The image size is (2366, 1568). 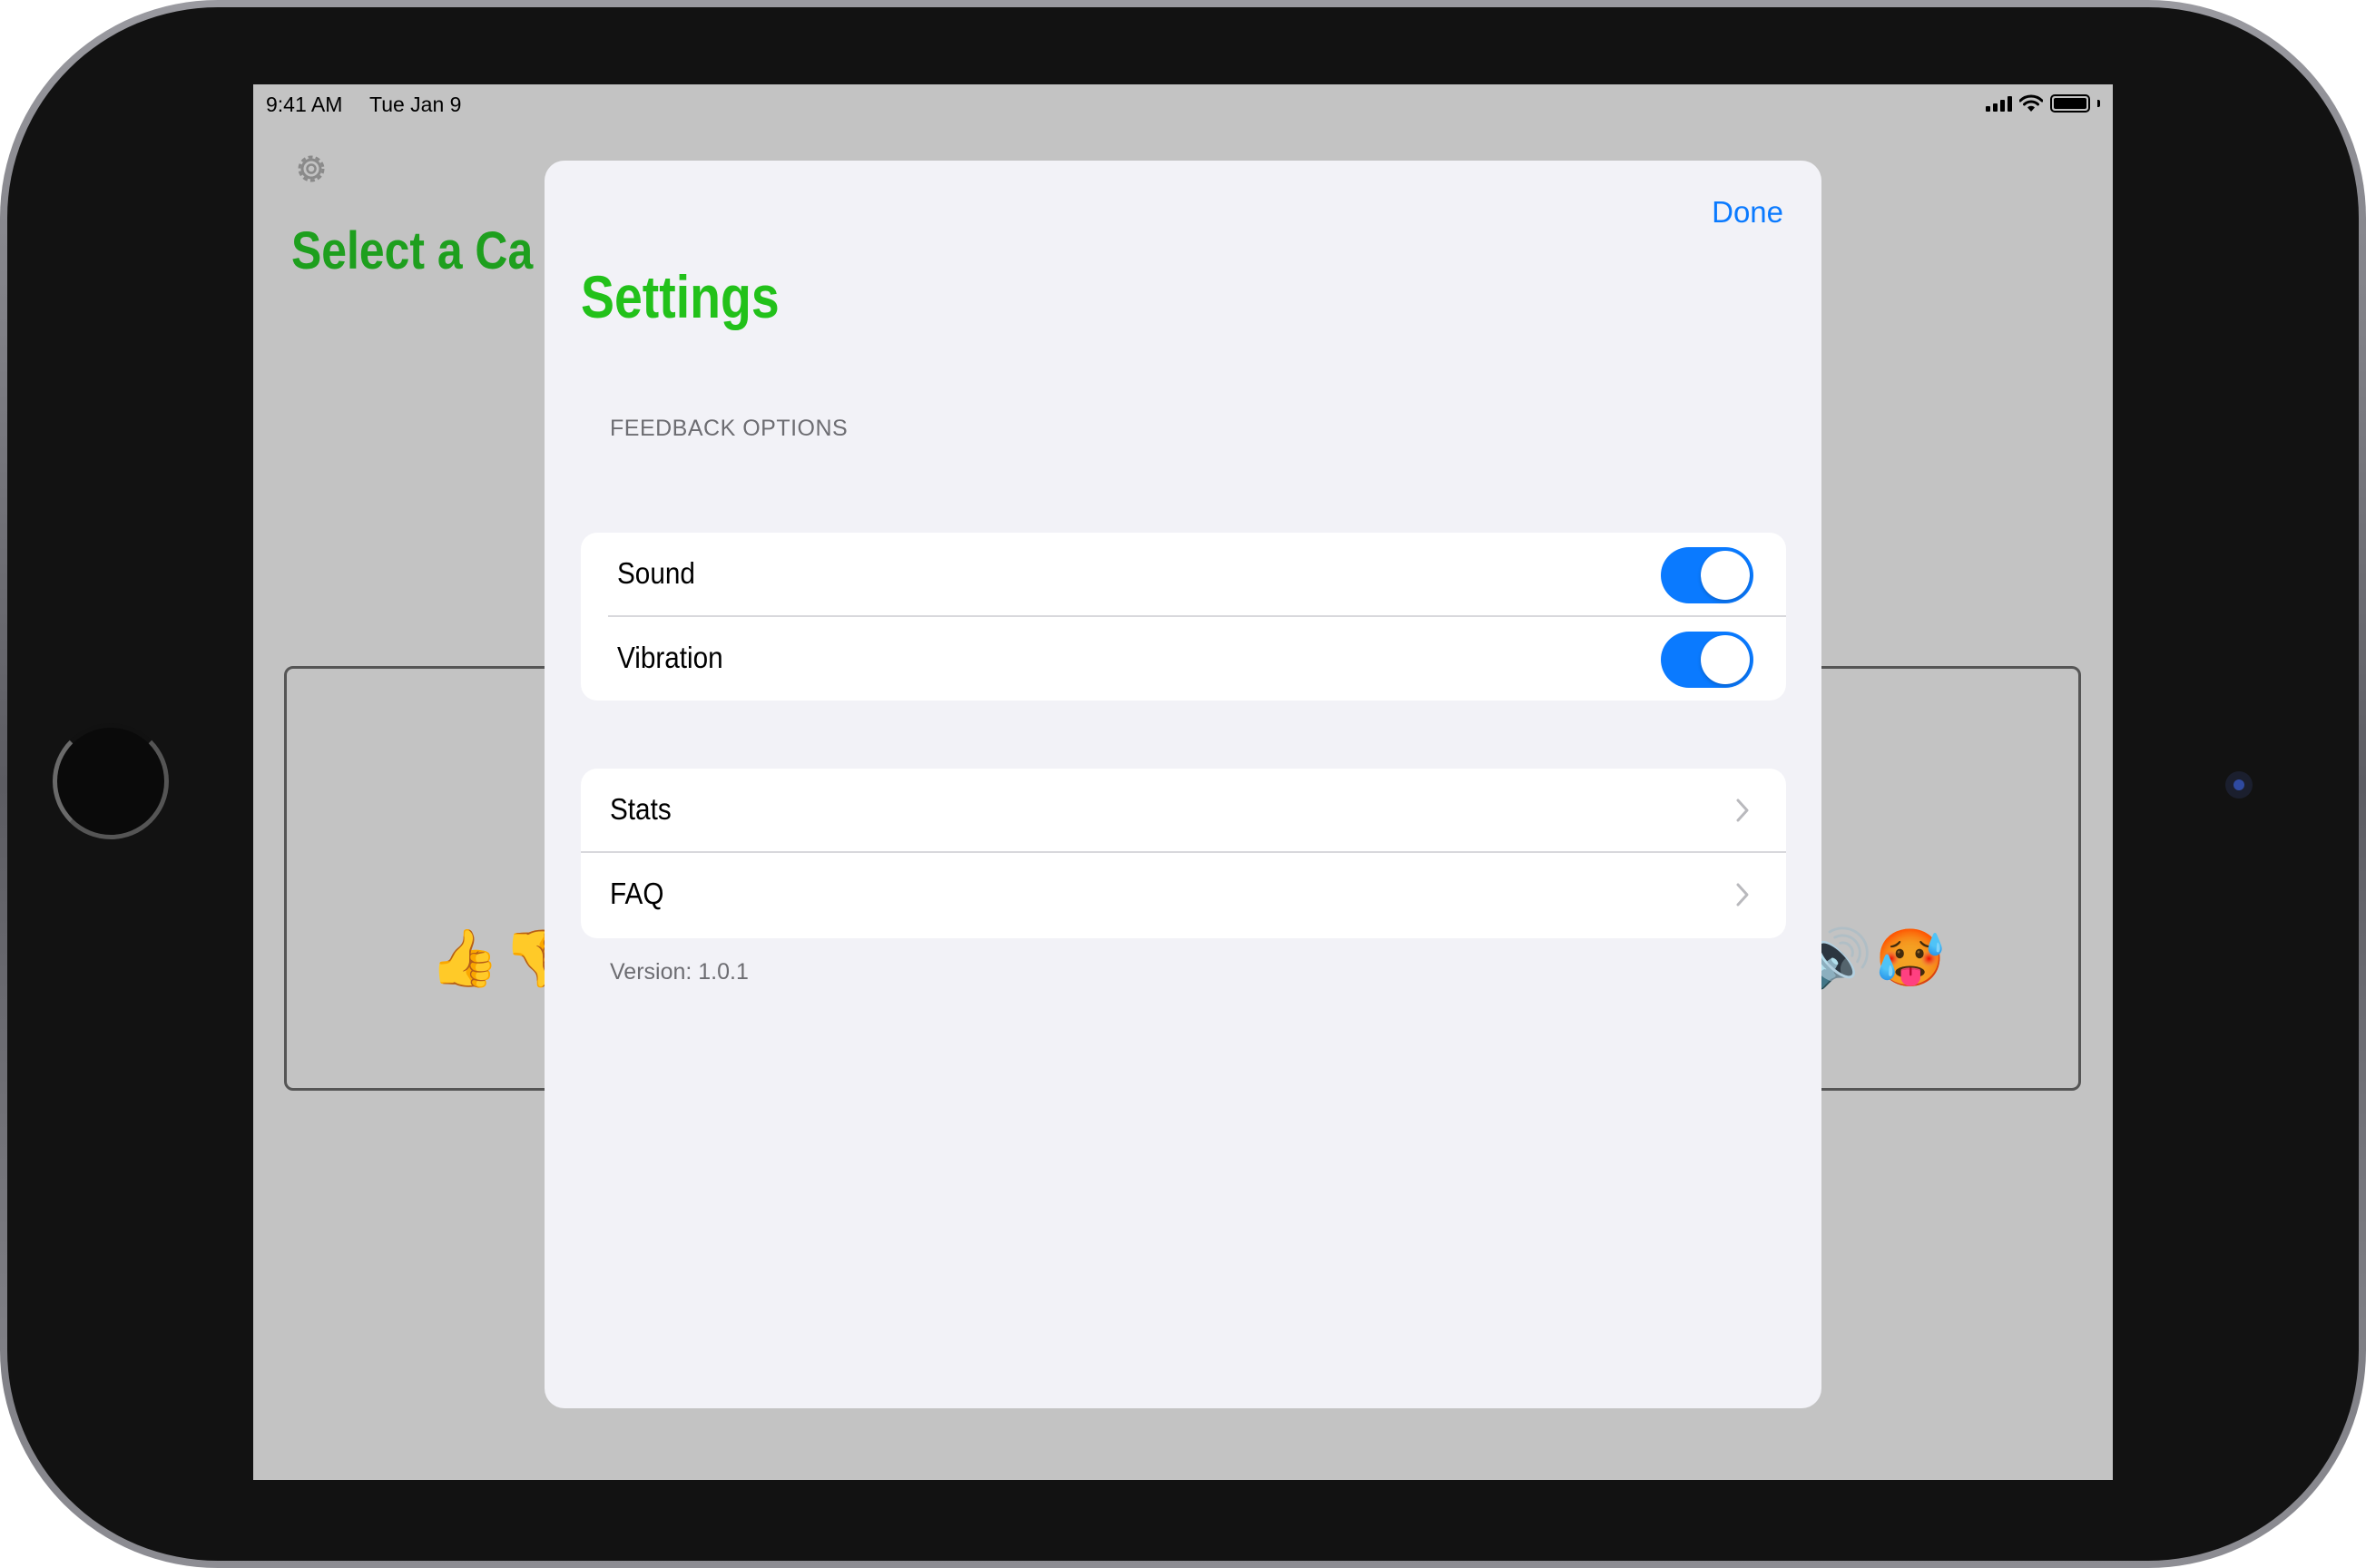 I want to click on cellular-signal-icon, so click(x=1999, y=103).